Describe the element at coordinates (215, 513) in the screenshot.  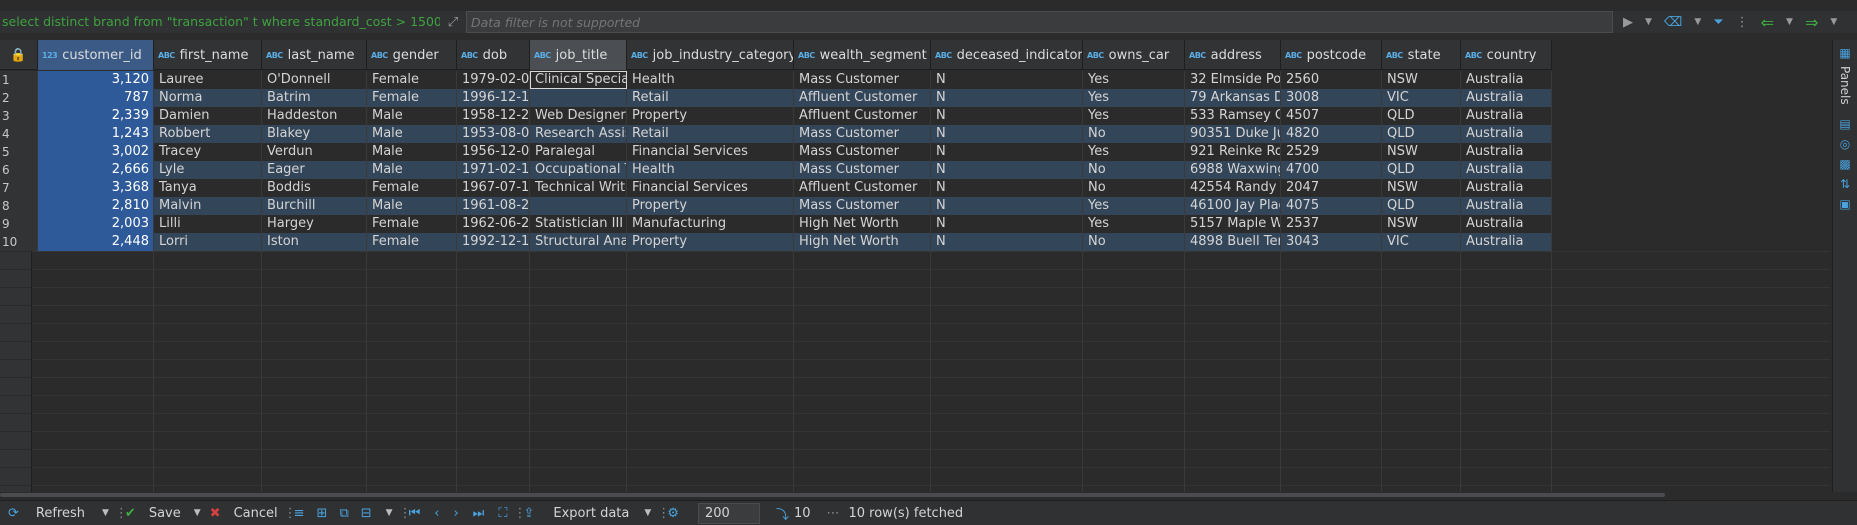
I see `cancel-icon: ✖` at that location.